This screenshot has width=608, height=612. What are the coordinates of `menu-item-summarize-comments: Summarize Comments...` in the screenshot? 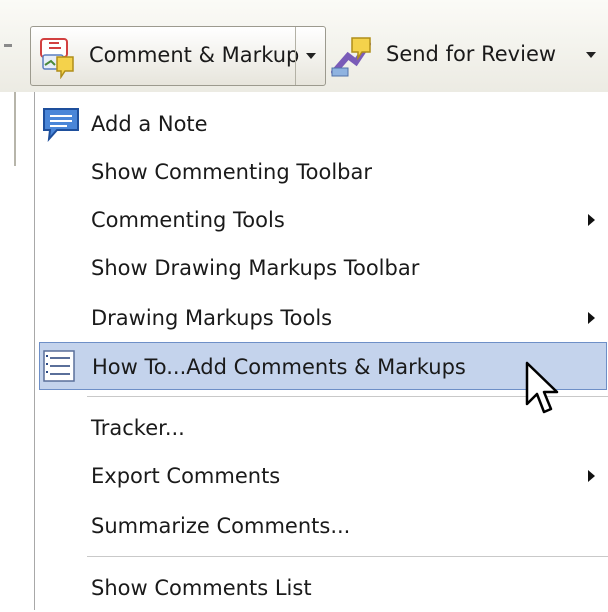 It's located at (321, 526).